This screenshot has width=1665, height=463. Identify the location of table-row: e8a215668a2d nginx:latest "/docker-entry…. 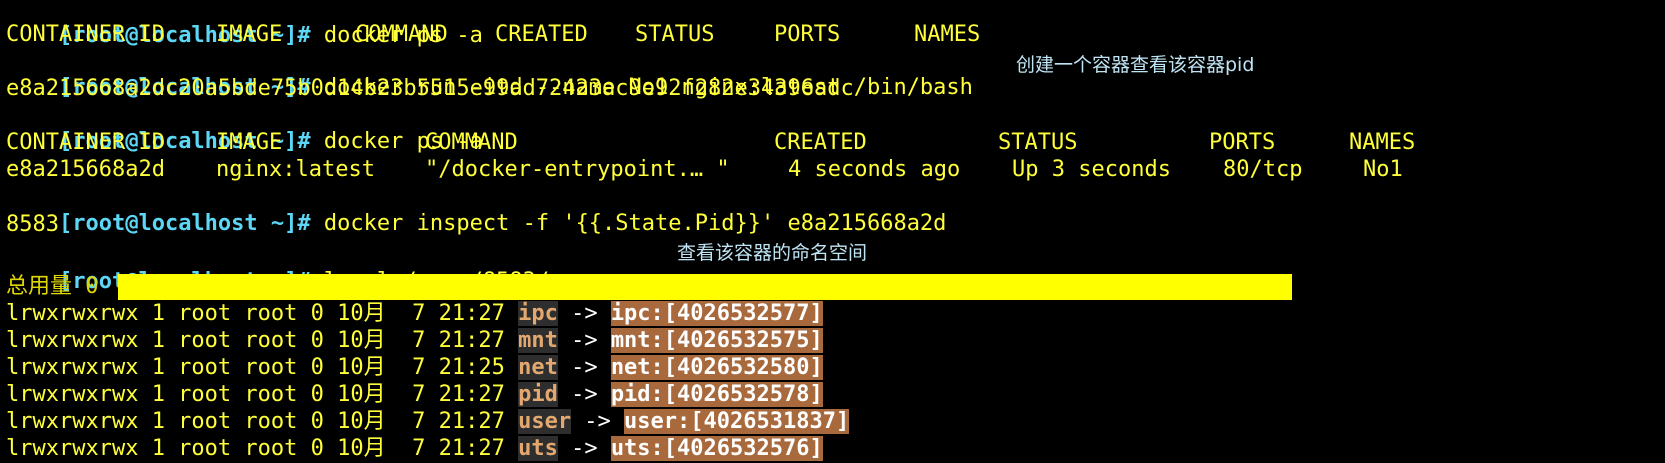
(721, 170).